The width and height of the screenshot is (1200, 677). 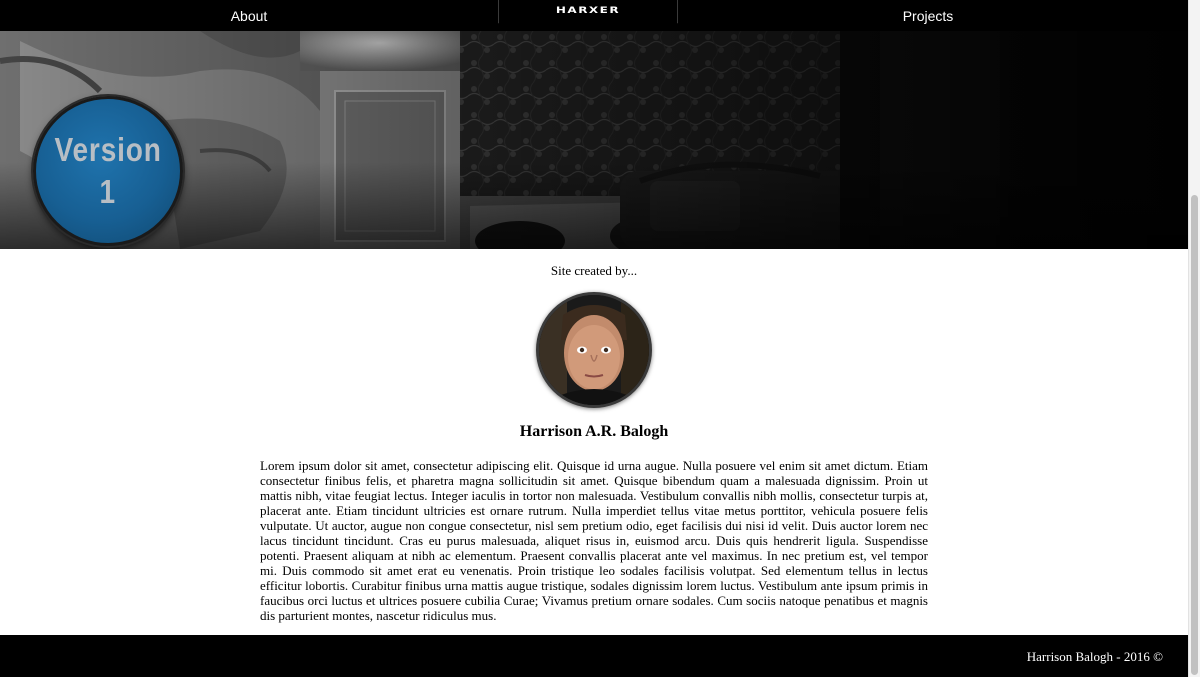 What do you see at coordinates (1194, 435) in the screenshot?
I see `scrollbar-thumb` at bounding box center [1194, 435].